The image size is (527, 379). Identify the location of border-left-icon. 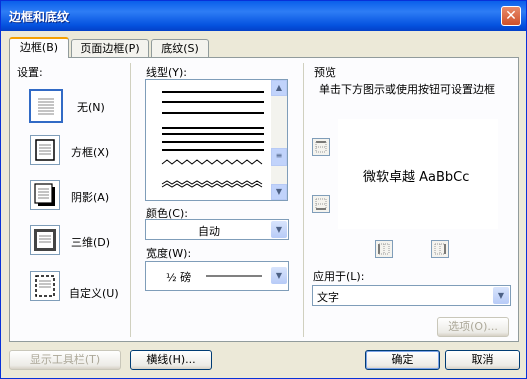
(384, 249).